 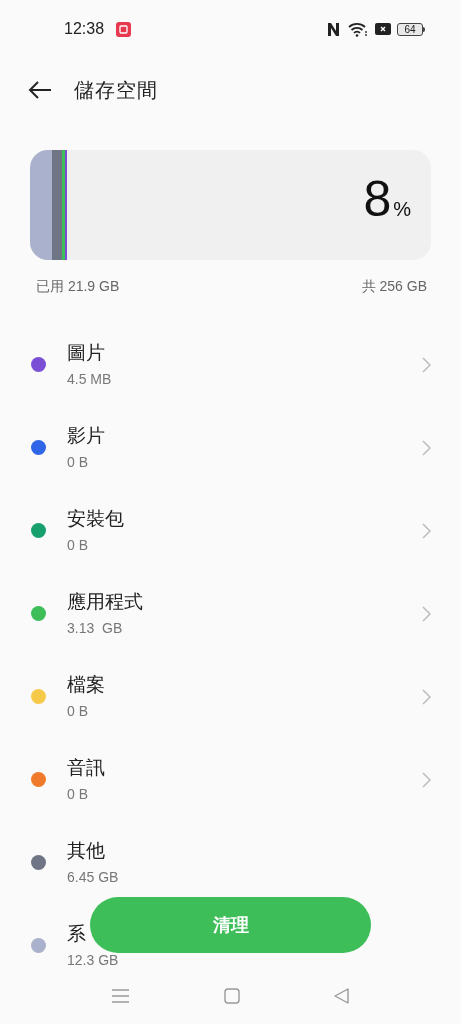 What do you see at coordinates (230, 696) in the screenshot?
I see `category-row: 檔案 0 B` at bounding box center [230, 696].